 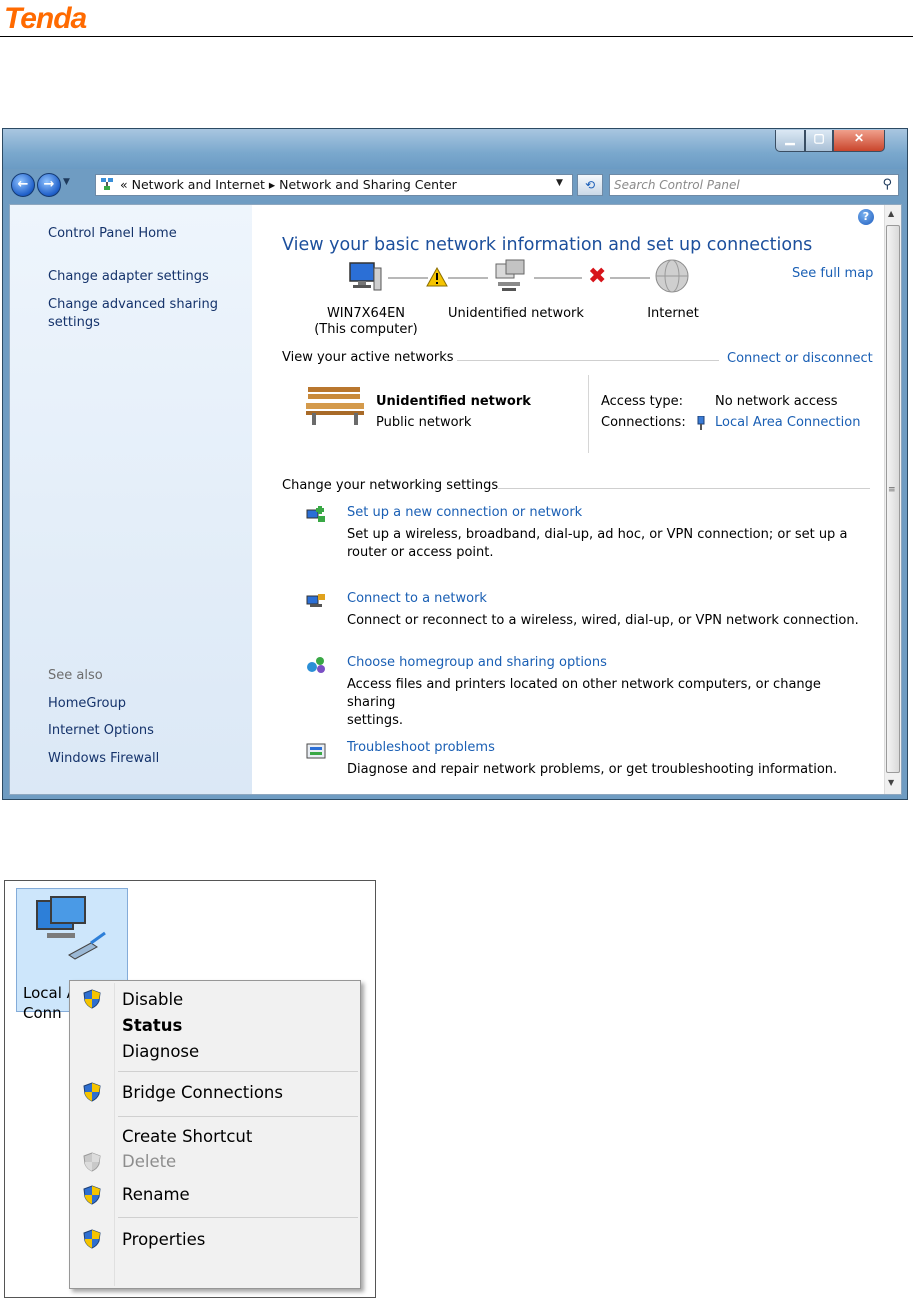 I want to click on search-box: ⚲, so click(x=754, y=185).